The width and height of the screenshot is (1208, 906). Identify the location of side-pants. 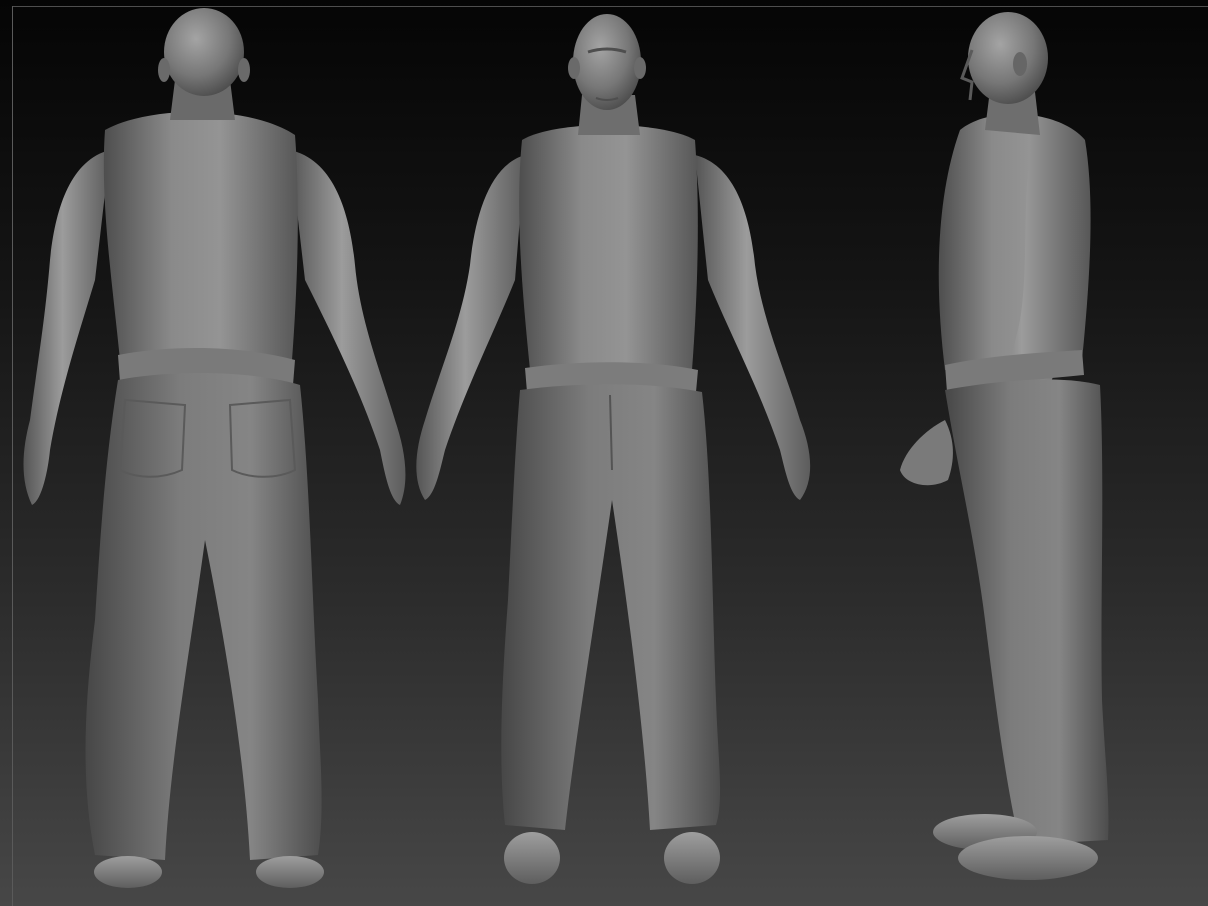
(1027, 612).